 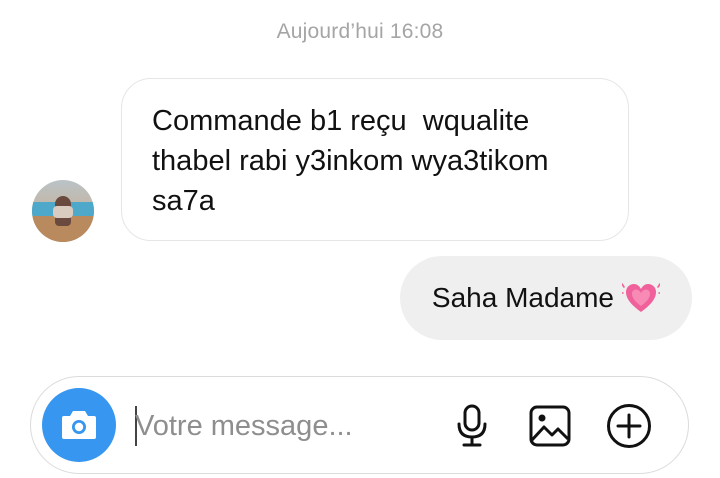 I want to click on microphone-icon, so click(x=472, y=426).